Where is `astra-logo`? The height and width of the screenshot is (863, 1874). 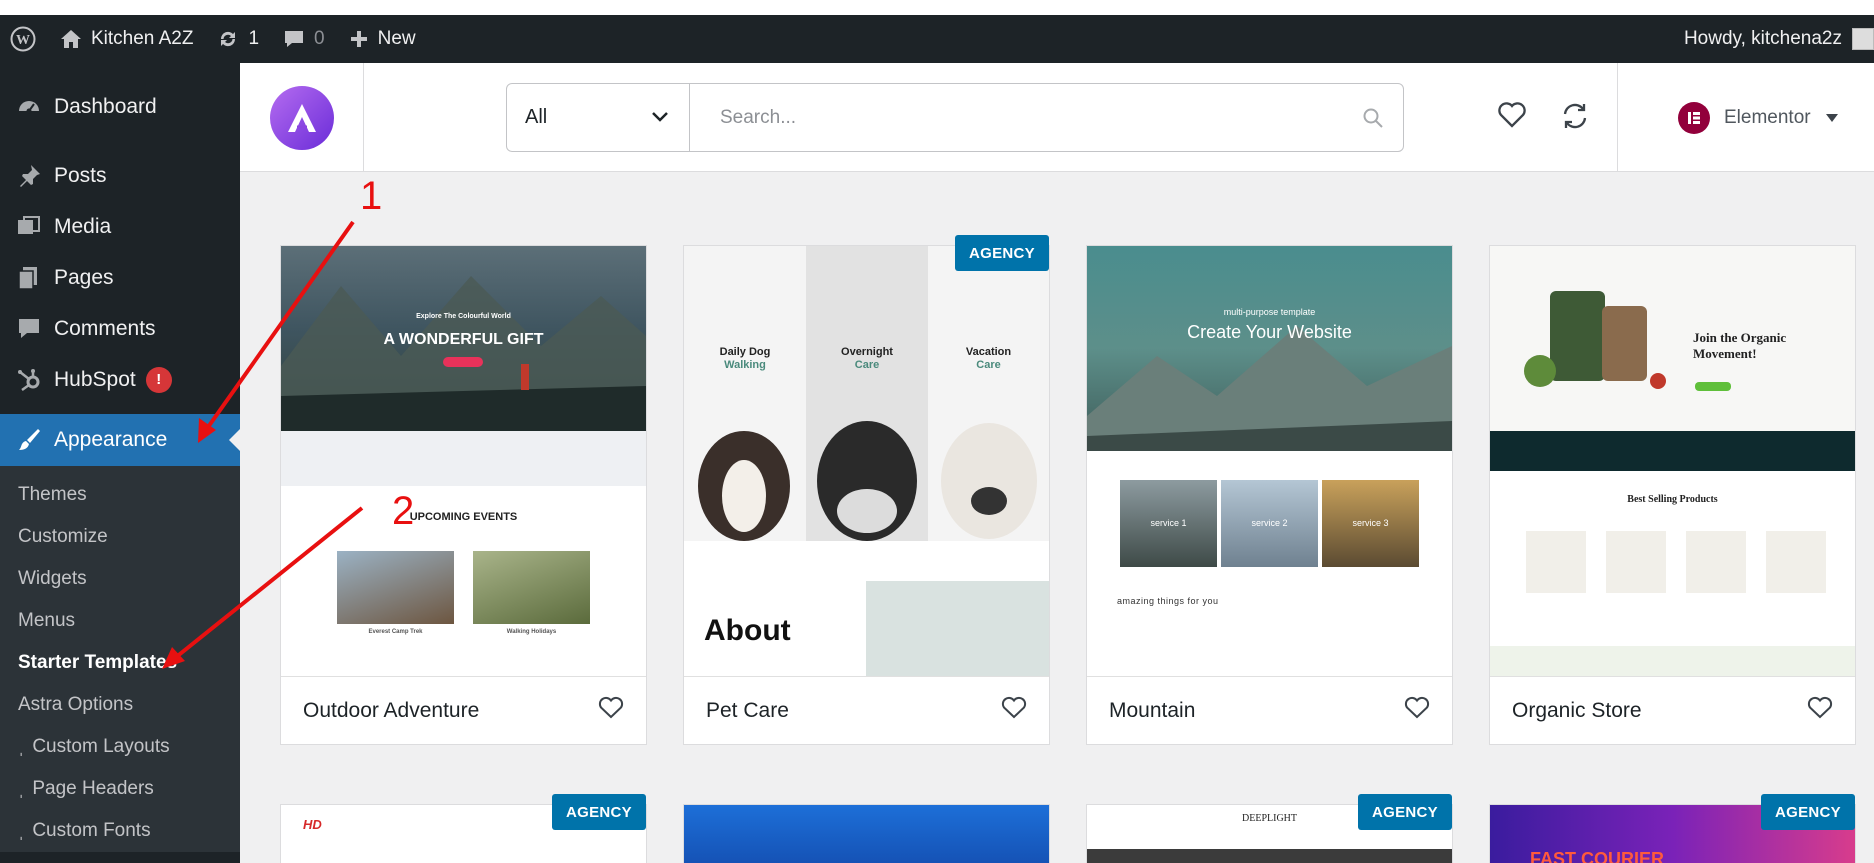
astra-logo is located at coordinates (301, 117).